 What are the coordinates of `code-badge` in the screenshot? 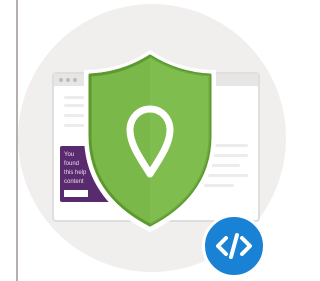 It's located at (234, 246).